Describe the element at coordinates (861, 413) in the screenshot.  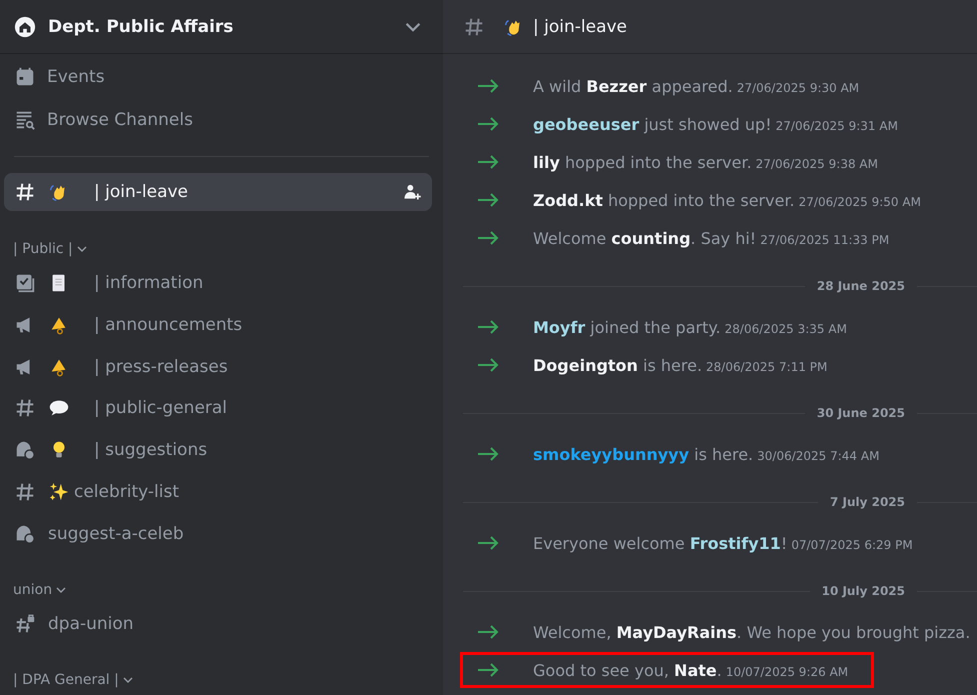
I see `date-divider: 30 June 2025` at that location.